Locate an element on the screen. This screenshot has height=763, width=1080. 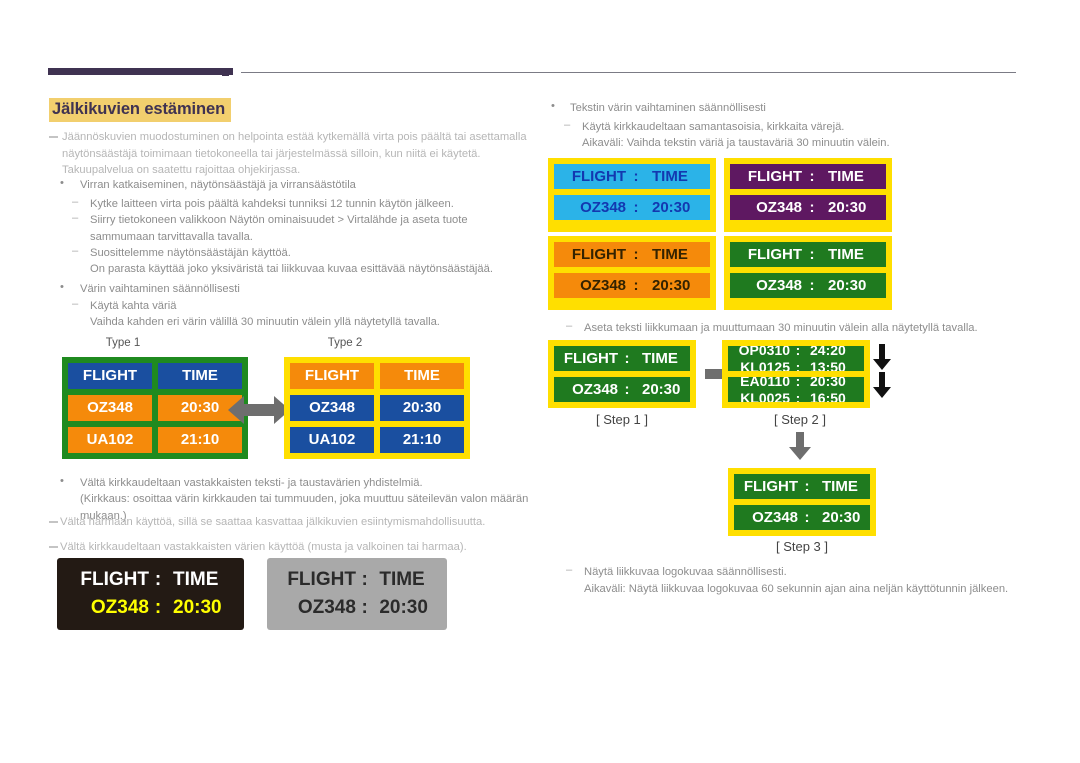
flight-code: EA0110 is located at coordinates (765, 383).